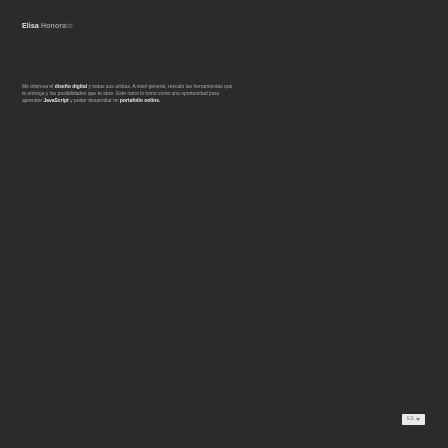 Image resolution: width=448 pixels, height=448 pixels. What do you see at coordinates (30, 26) in the screenshot?
I see `site-title-first: Elisa` at bounding box center [30, 26].